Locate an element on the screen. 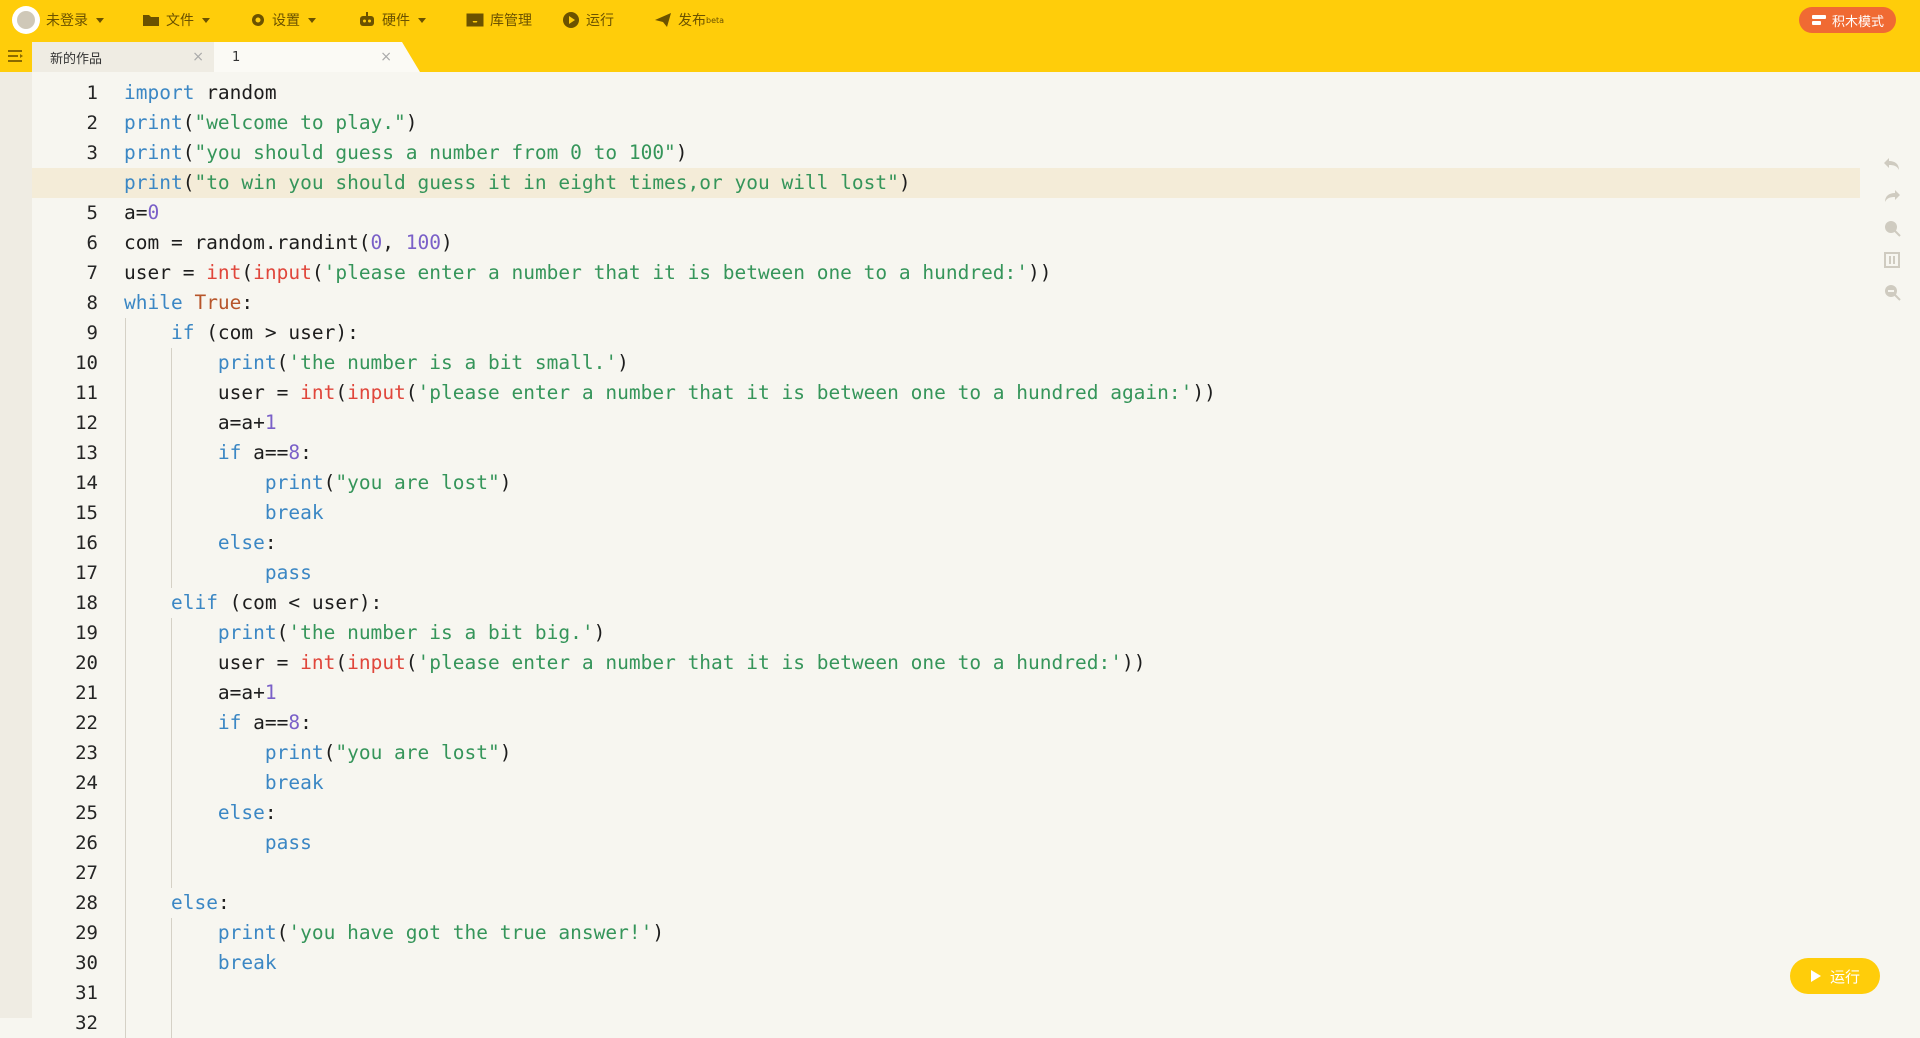  block-mode-label: 积木模式 is located at coordinates (1857, 22).